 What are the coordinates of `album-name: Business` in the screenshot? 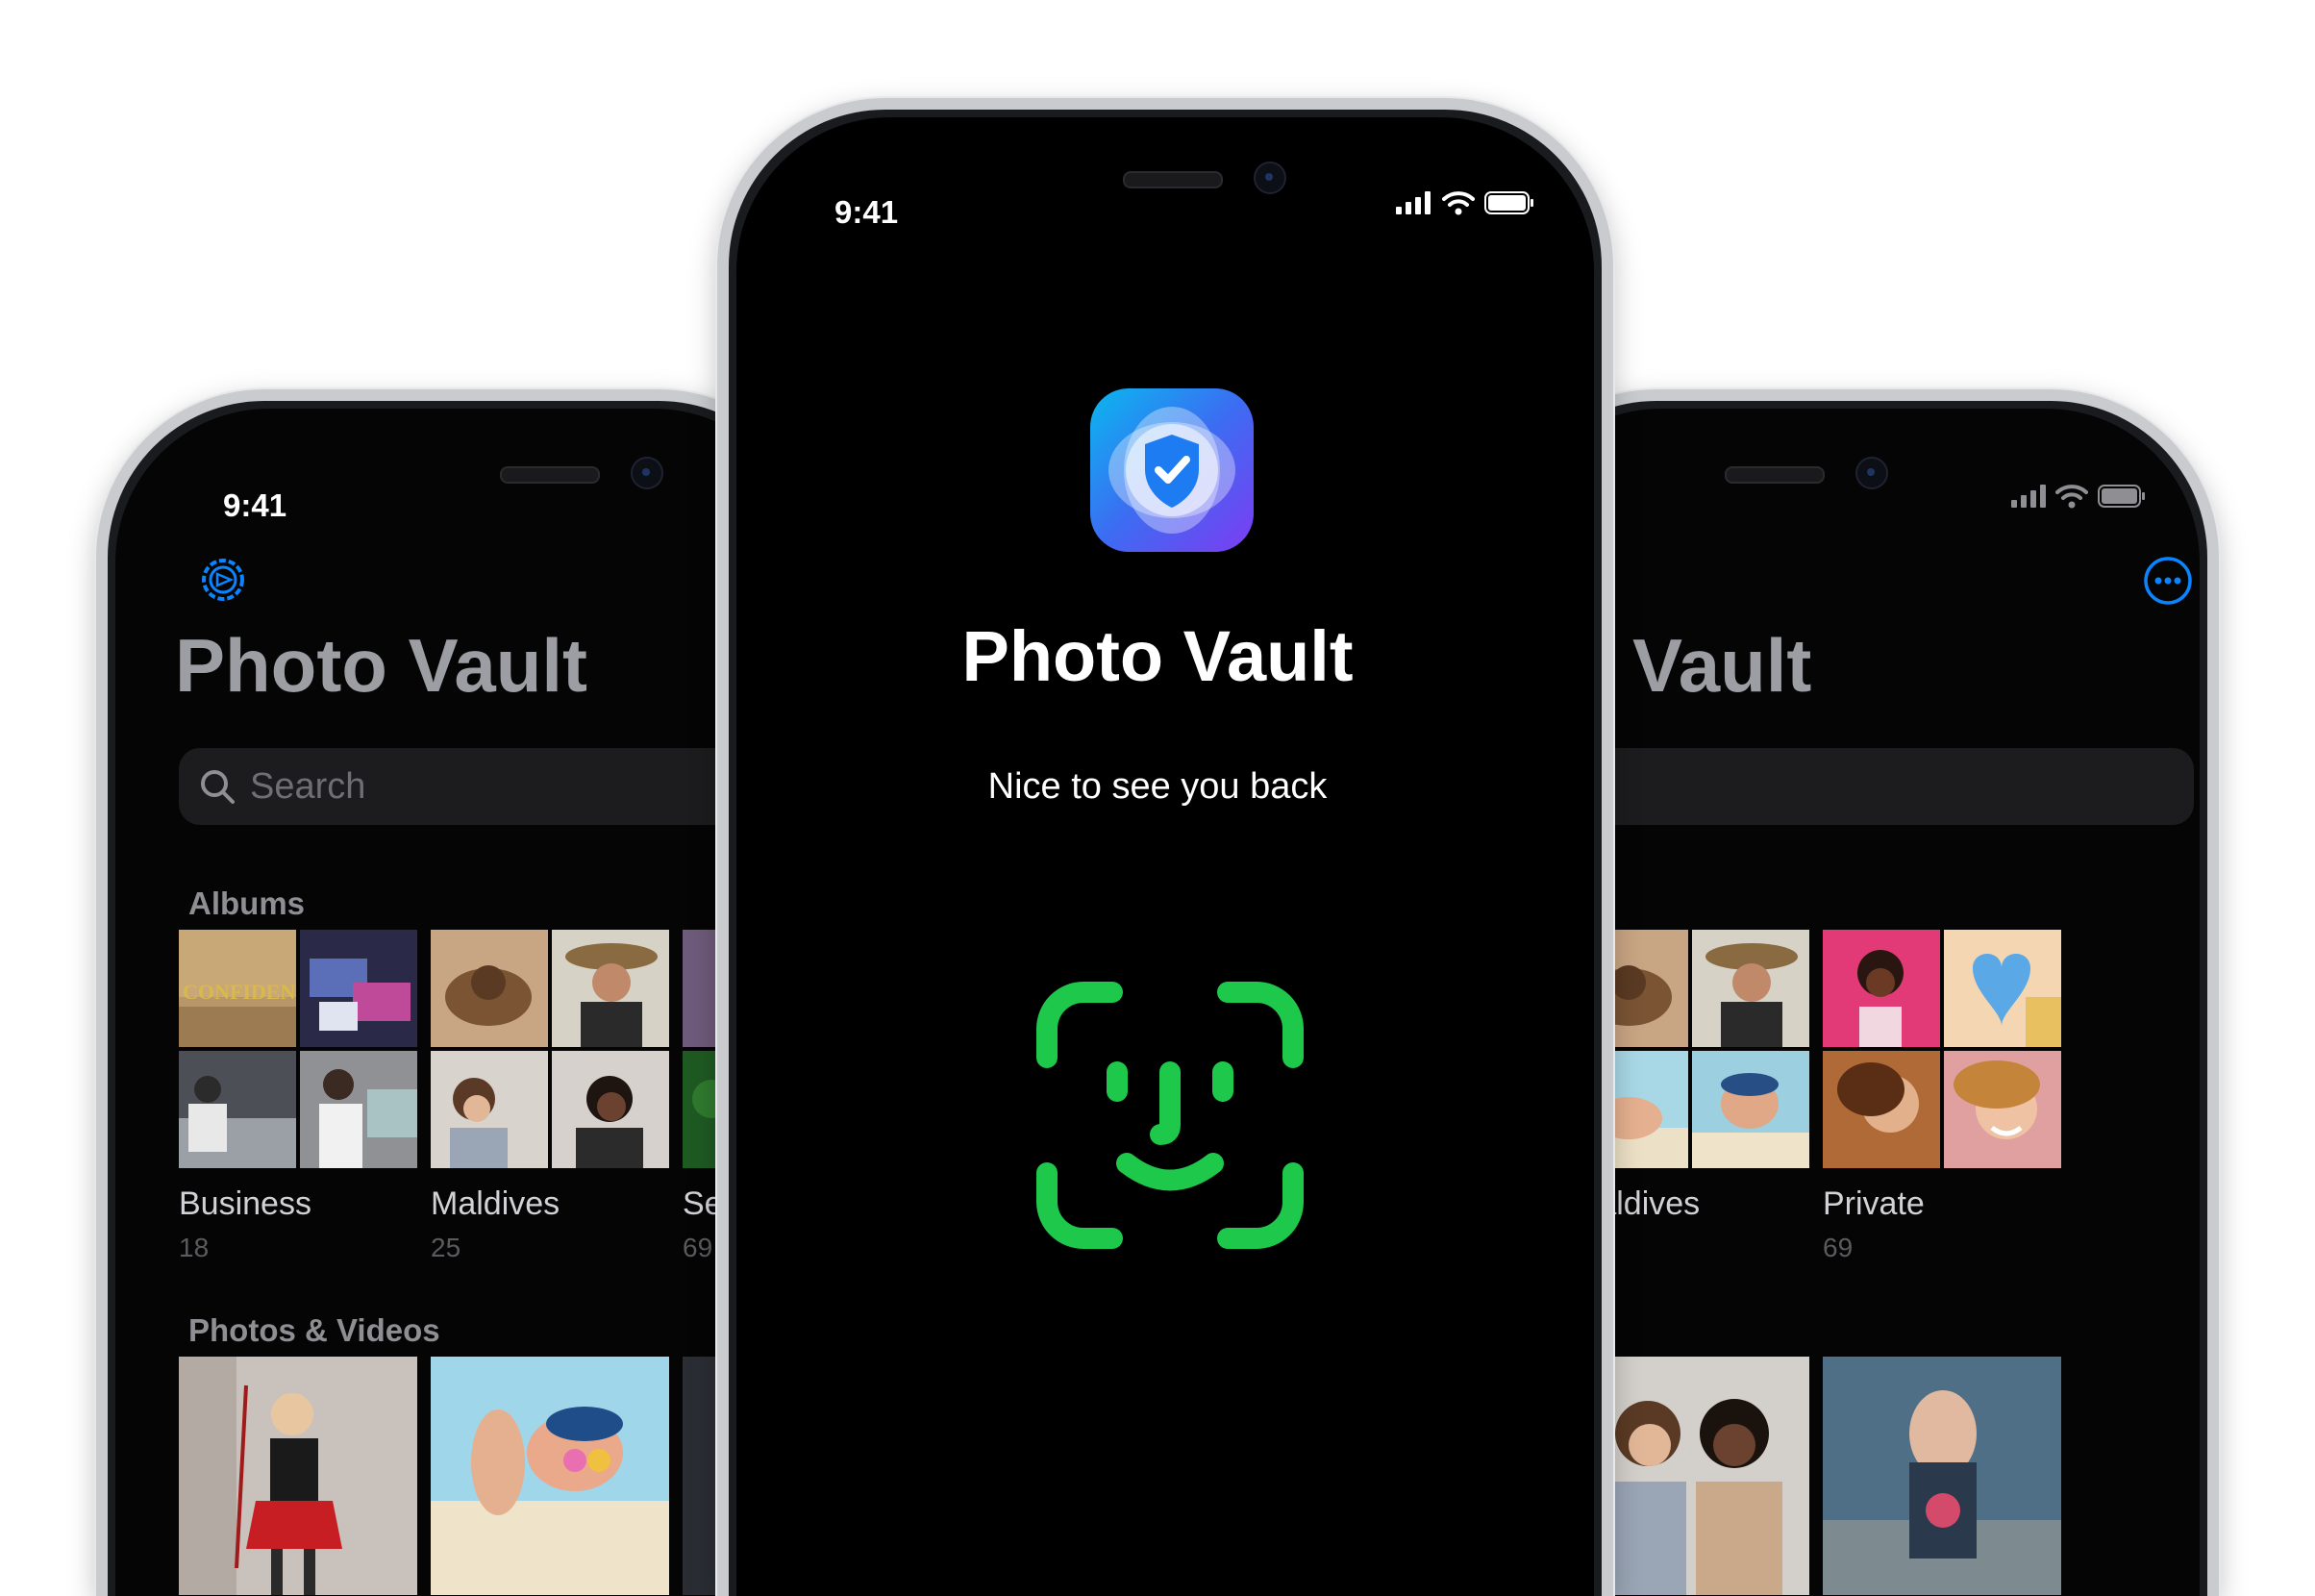 It's located at (245, 1203).